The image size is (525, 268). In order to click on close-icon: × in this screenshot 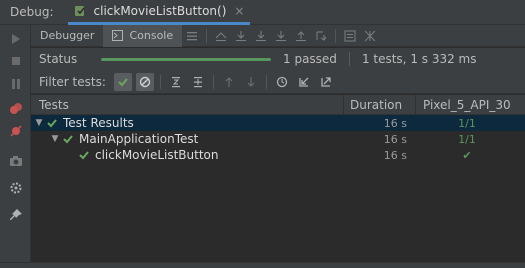, I will do `click(239, 11)`.